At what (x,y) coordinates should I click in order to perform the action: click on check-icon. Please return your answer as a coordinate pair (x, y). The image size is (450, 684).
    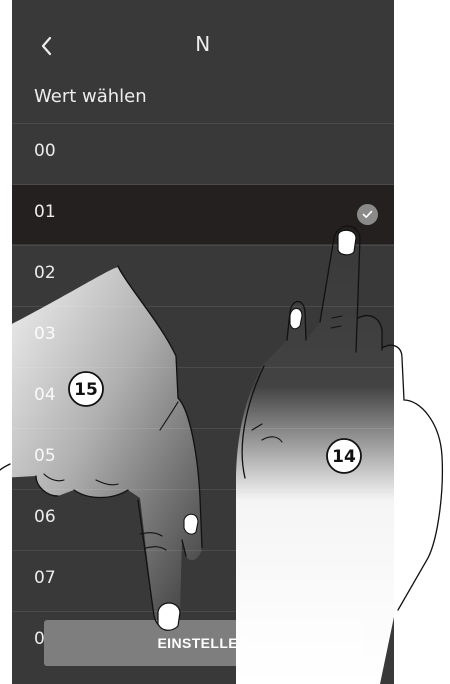
    Looking at the image, I should click on (367, 214).